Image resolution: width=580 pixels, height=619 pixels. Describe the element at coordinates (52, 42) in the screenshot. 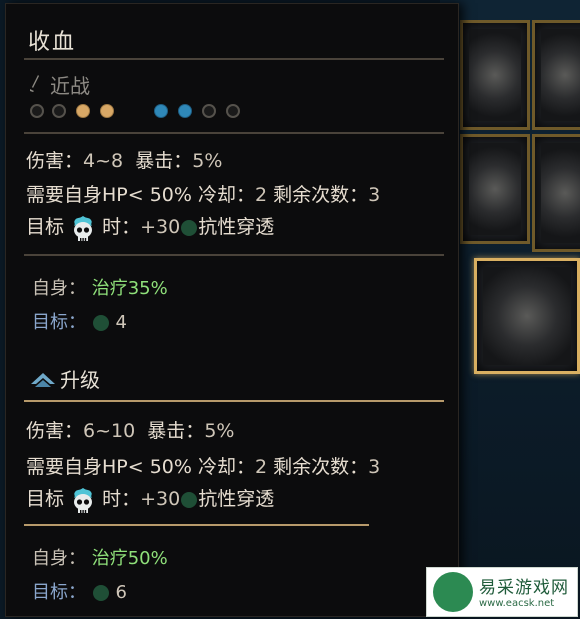

I see `skill-title: 收血` at that location.